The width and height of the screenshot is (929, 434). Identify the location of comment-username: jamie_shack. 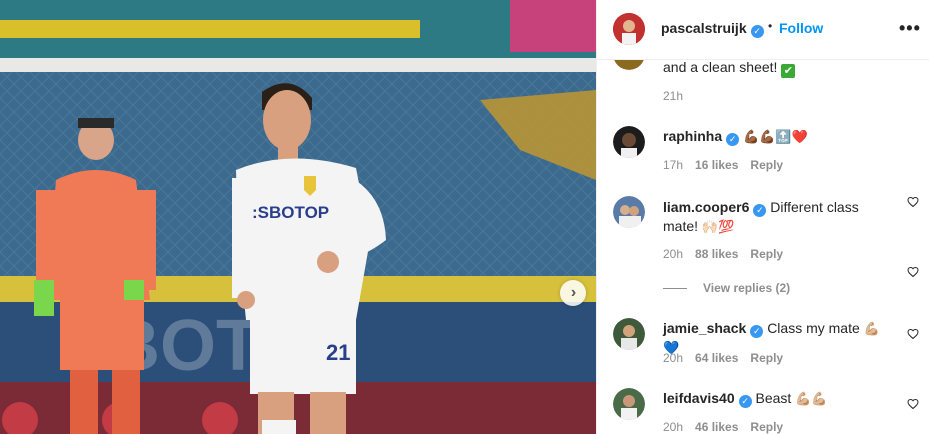
(704, 328).